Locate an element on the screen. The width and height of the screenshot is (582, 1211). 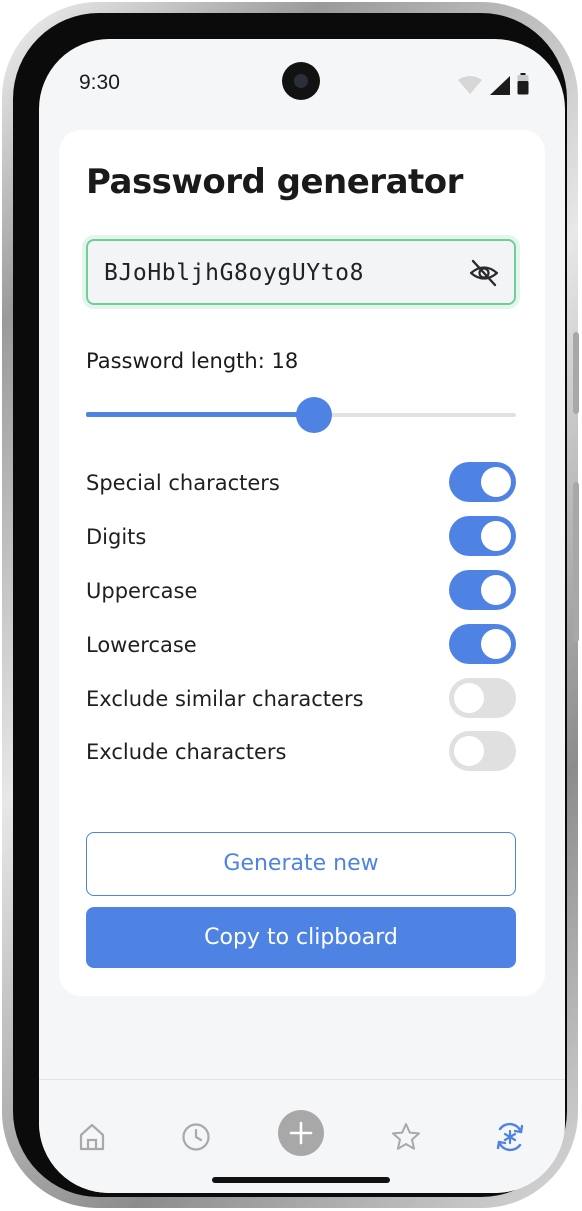
password-length-label: Password length: 18 is located at coordinates (192, 361).